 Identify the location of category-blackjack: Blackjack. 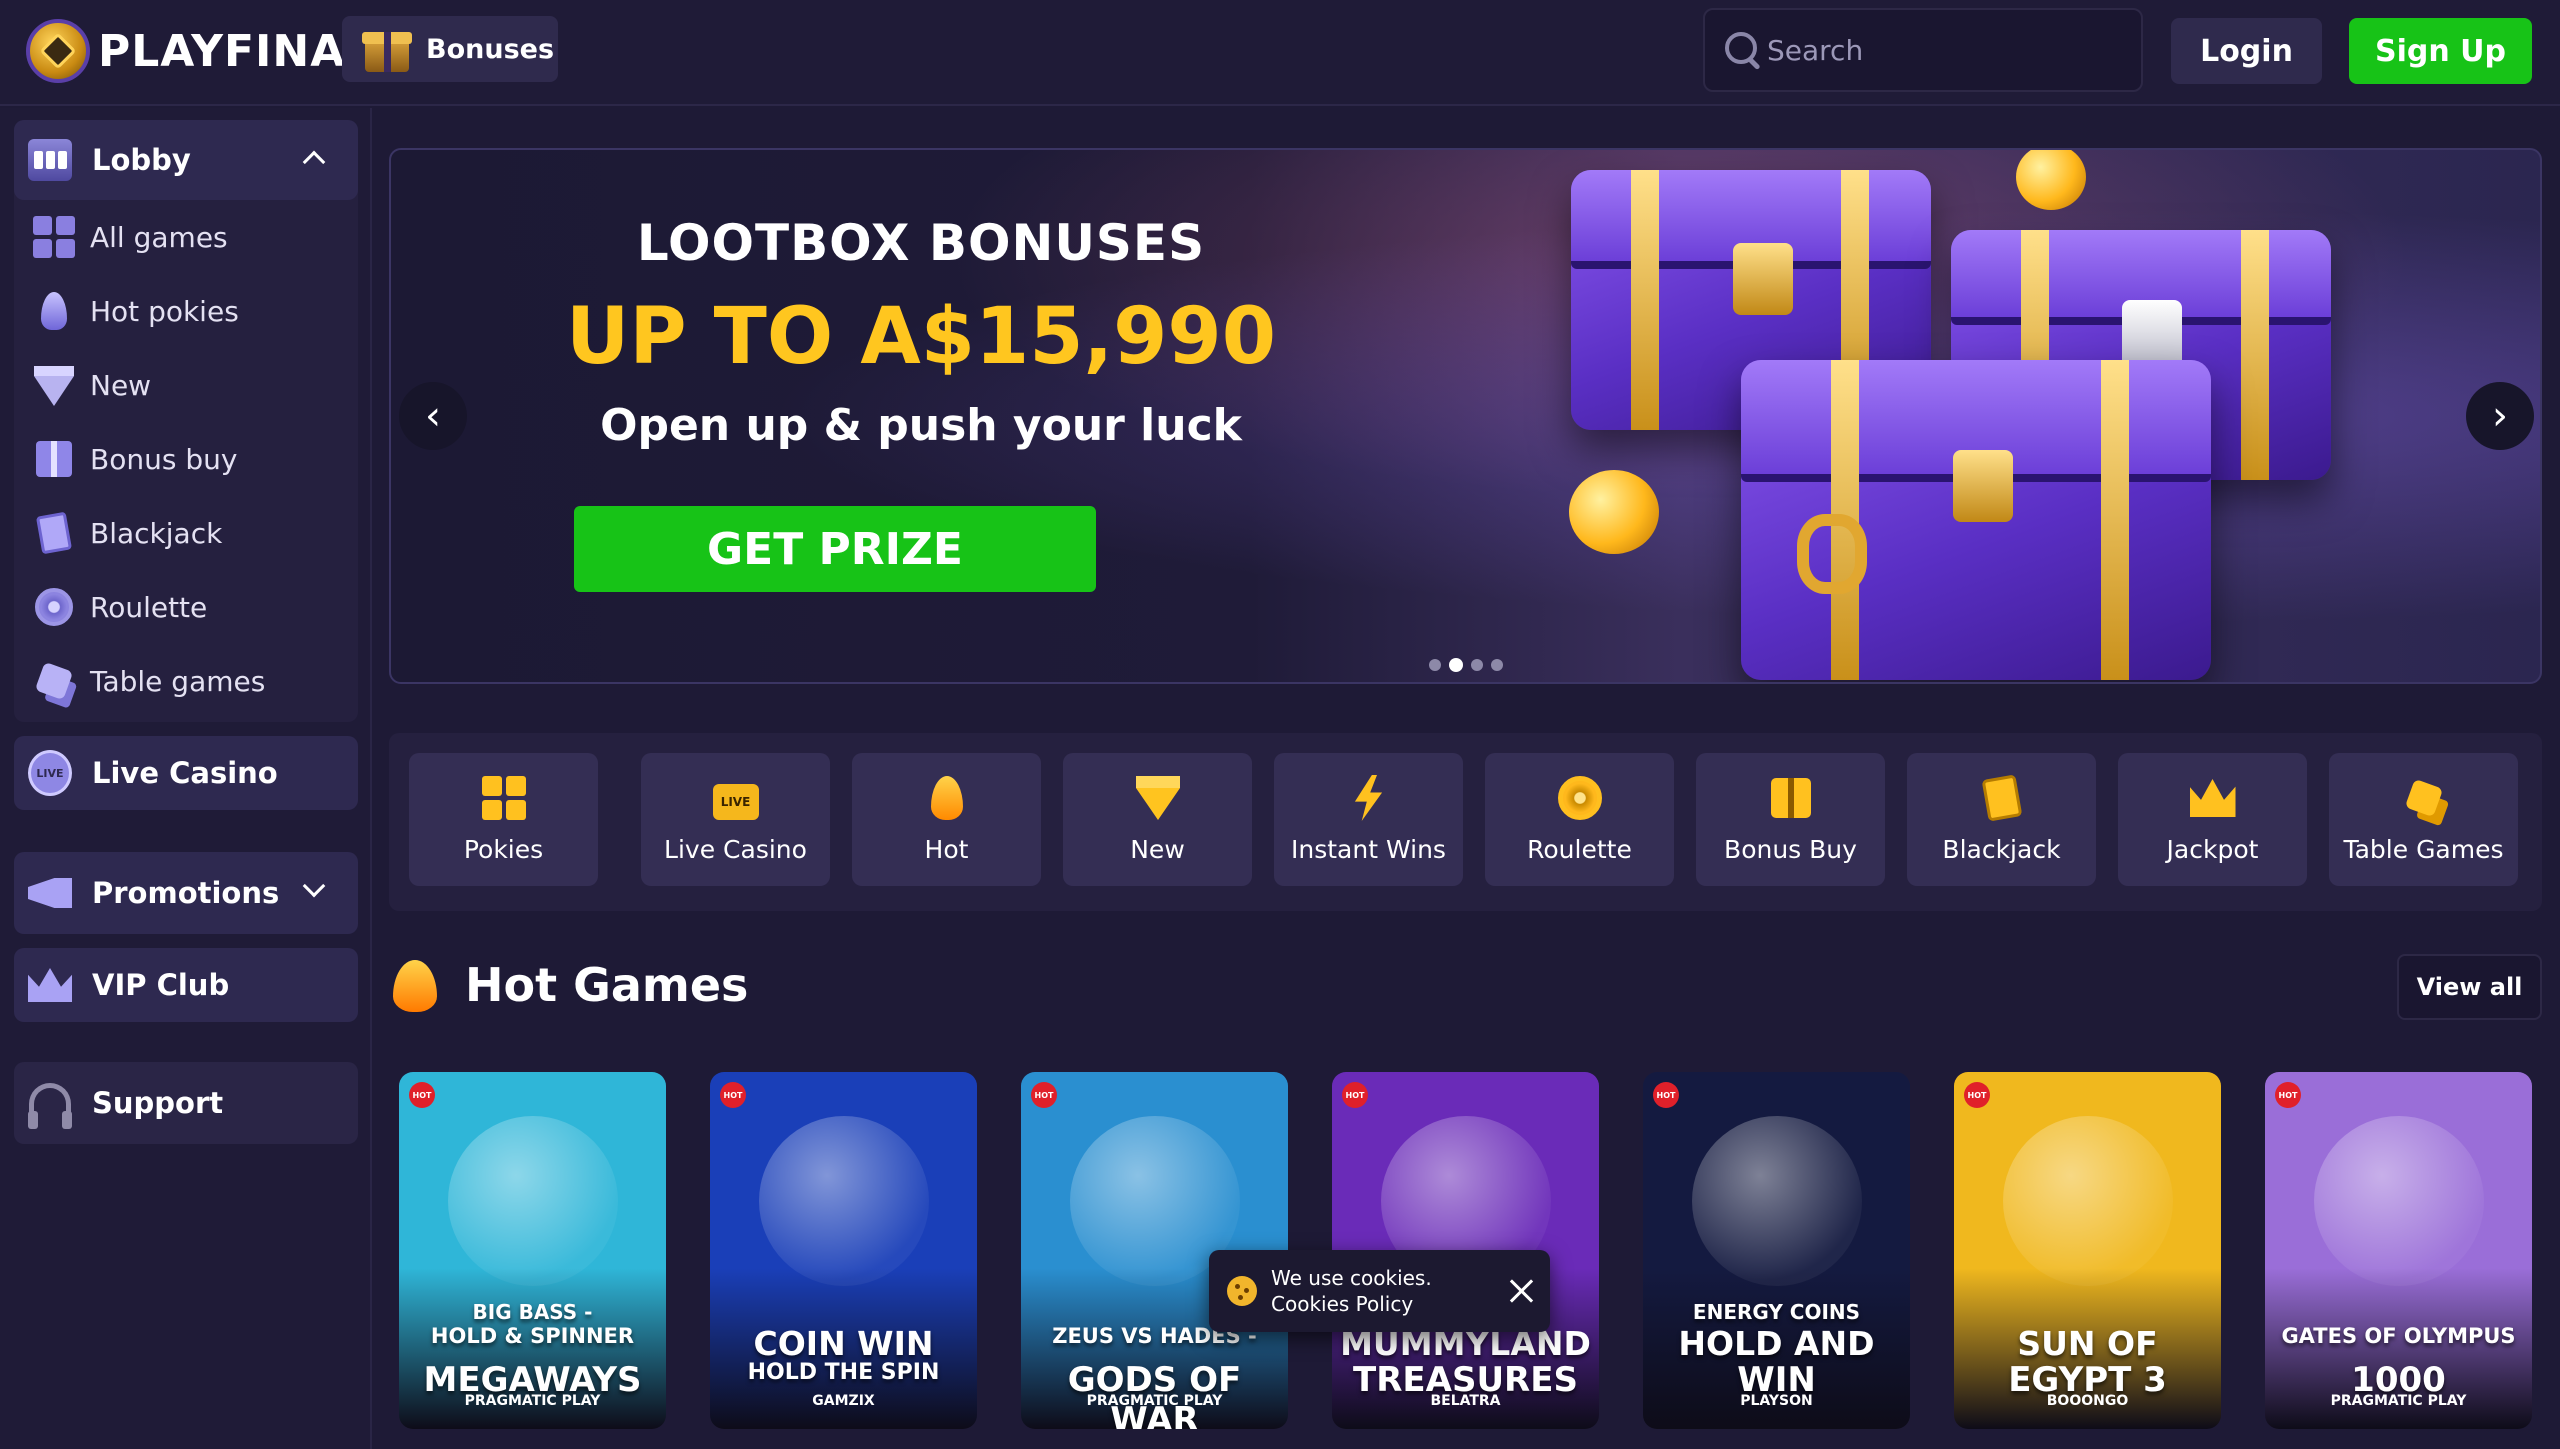
(2001, 819).